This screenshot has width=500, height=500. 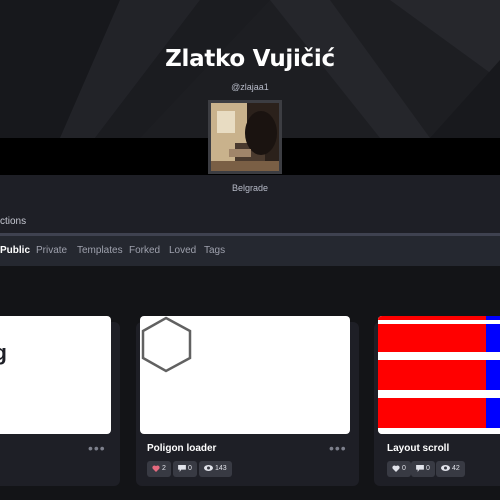 I want to click on love-button: 0, so click(x=399, y=469).